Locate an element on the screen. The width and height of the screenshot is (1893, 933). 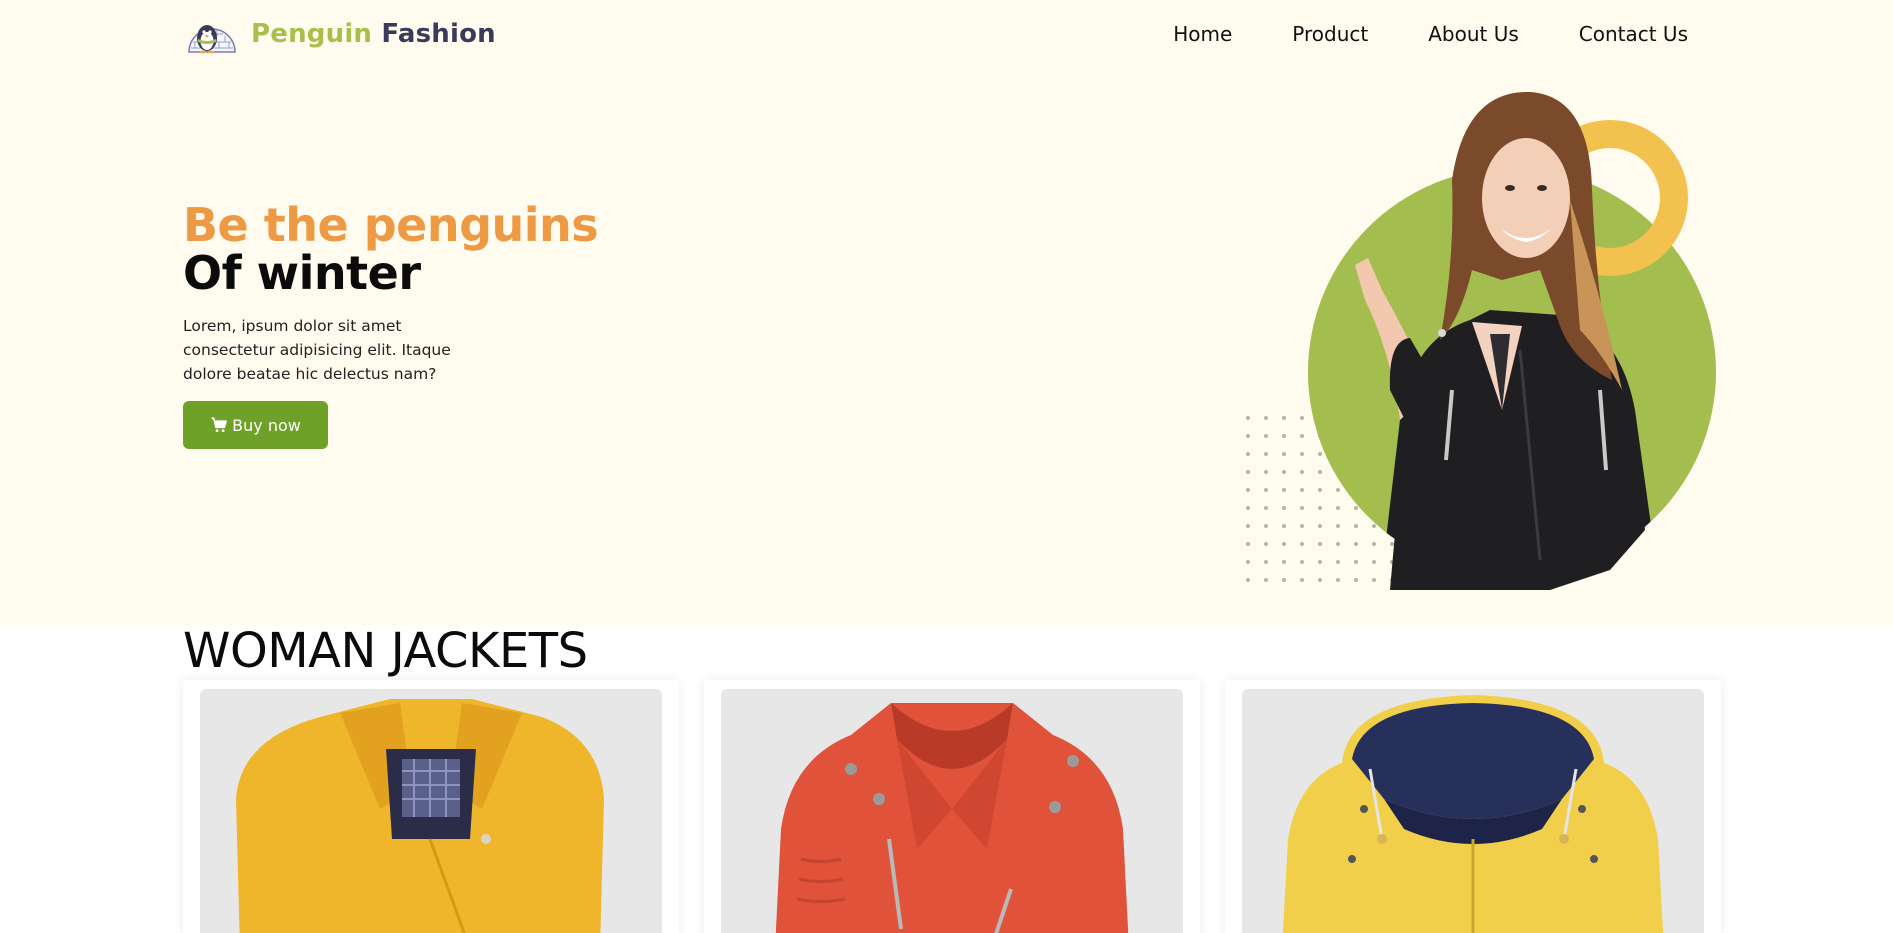
red-leather-jacket-image is located at coordinates (952, 818).